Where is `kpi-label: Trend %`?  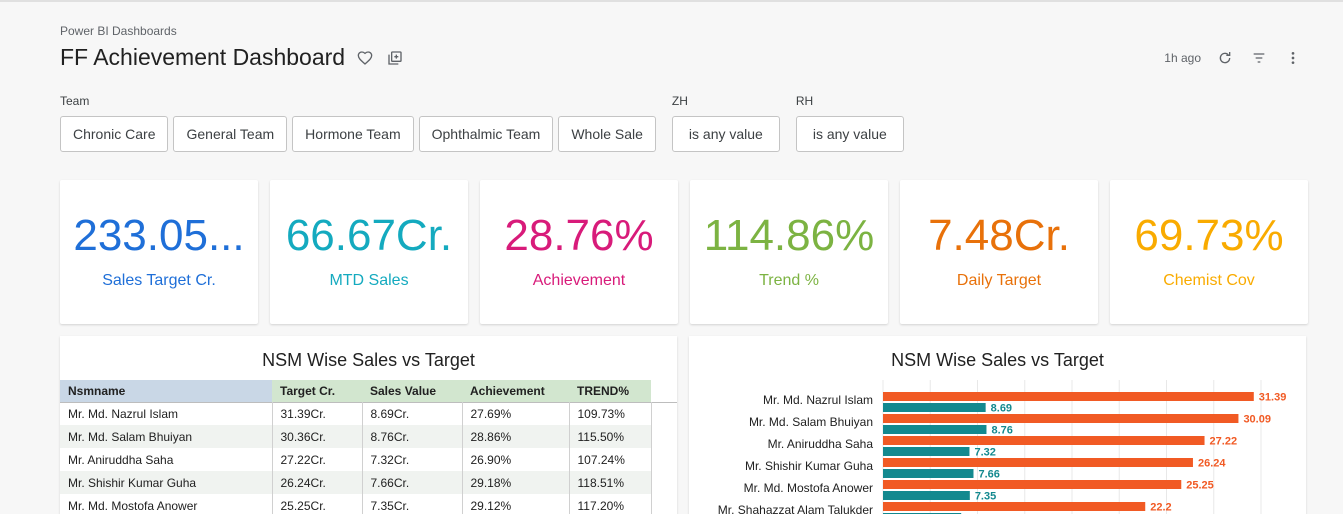
kpi-label: Trend % is located at coordinates (789, 280).